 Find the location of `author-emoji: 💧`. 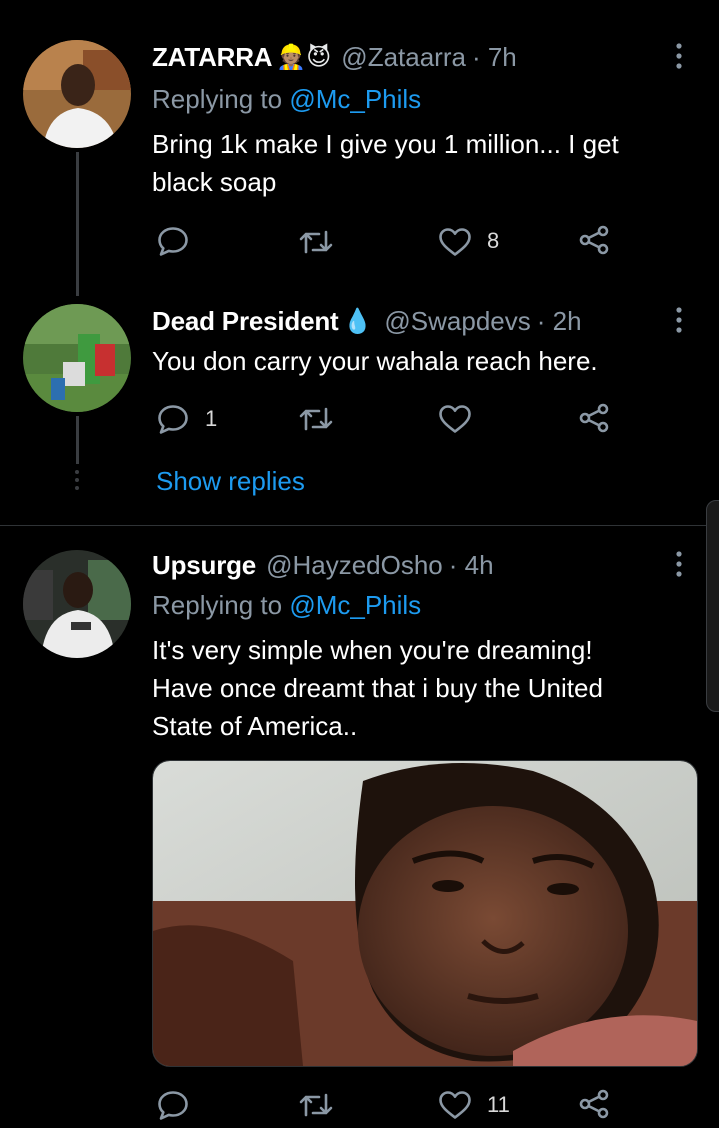

author-emoji: 💧 is located at coordinates (357, 321).